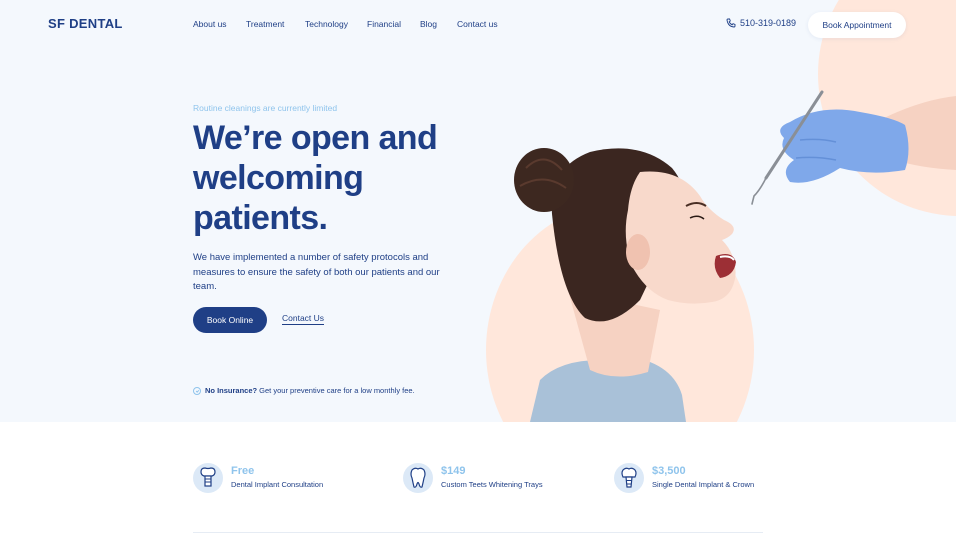 This screenshot has width=956, height=549. I want to click on book-appointment-button: Book Appointment, so click(857, 25).